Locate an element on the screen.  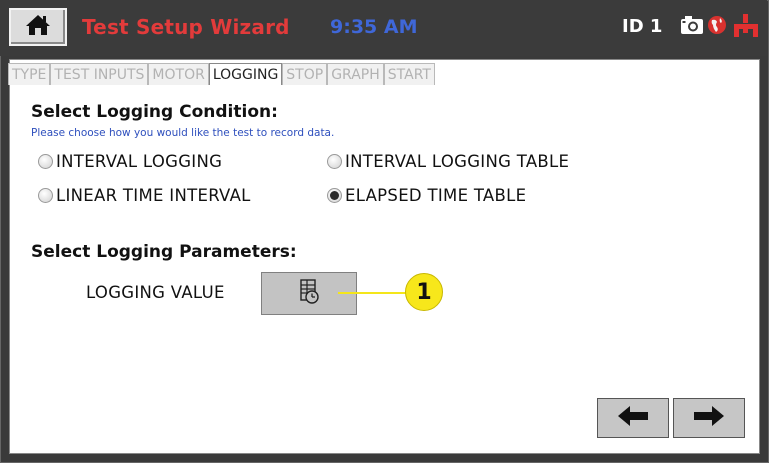
arrow-left-icon is located at coordinates (633, 418).